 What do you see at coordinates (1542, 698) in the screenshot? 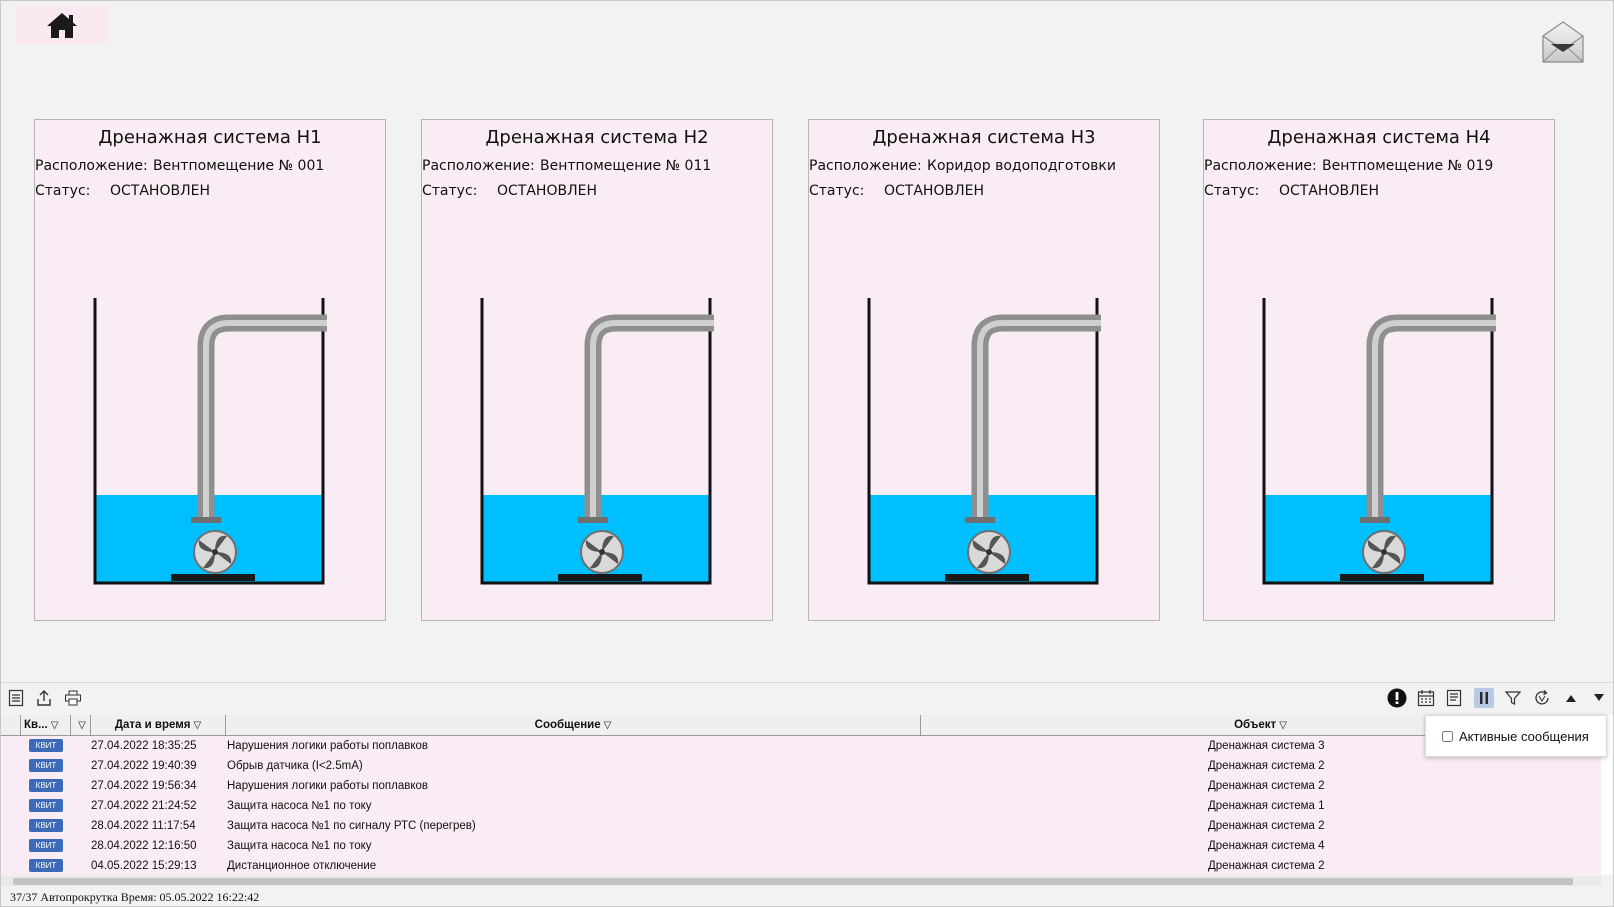
I see `refresh-icon` at bounding box center [1542, 698].